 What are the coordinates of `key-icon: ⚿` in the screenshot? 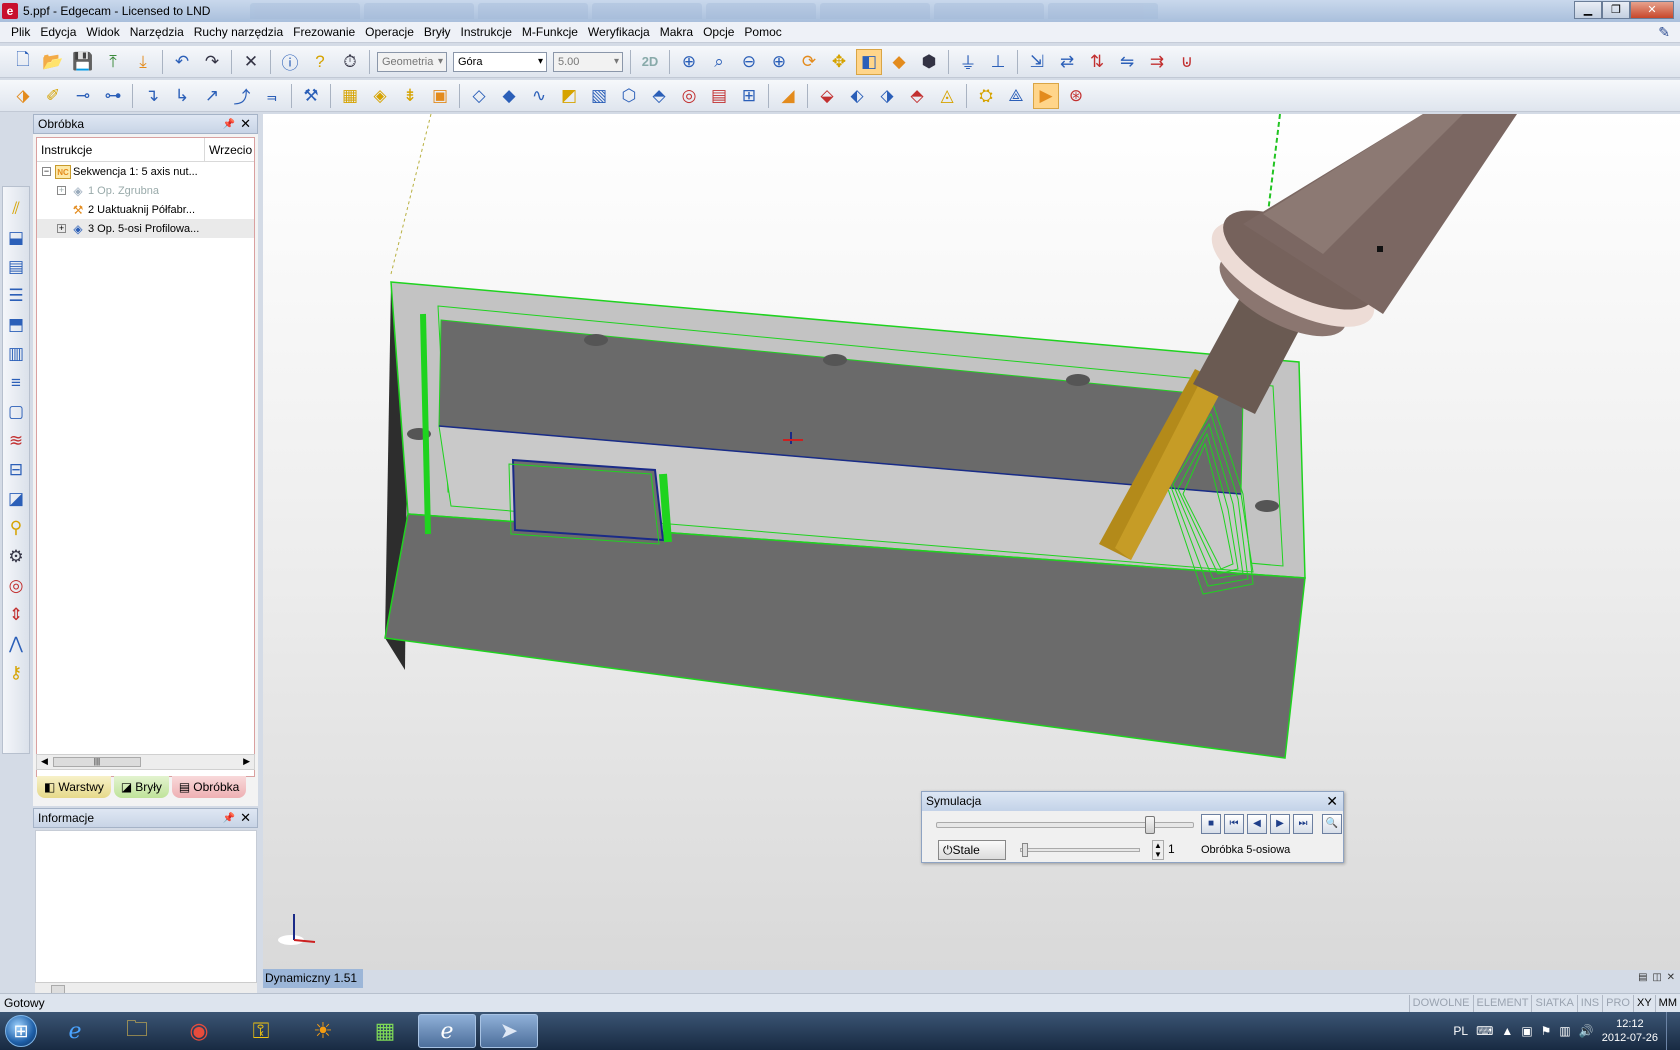 It's located at (261, 1031).